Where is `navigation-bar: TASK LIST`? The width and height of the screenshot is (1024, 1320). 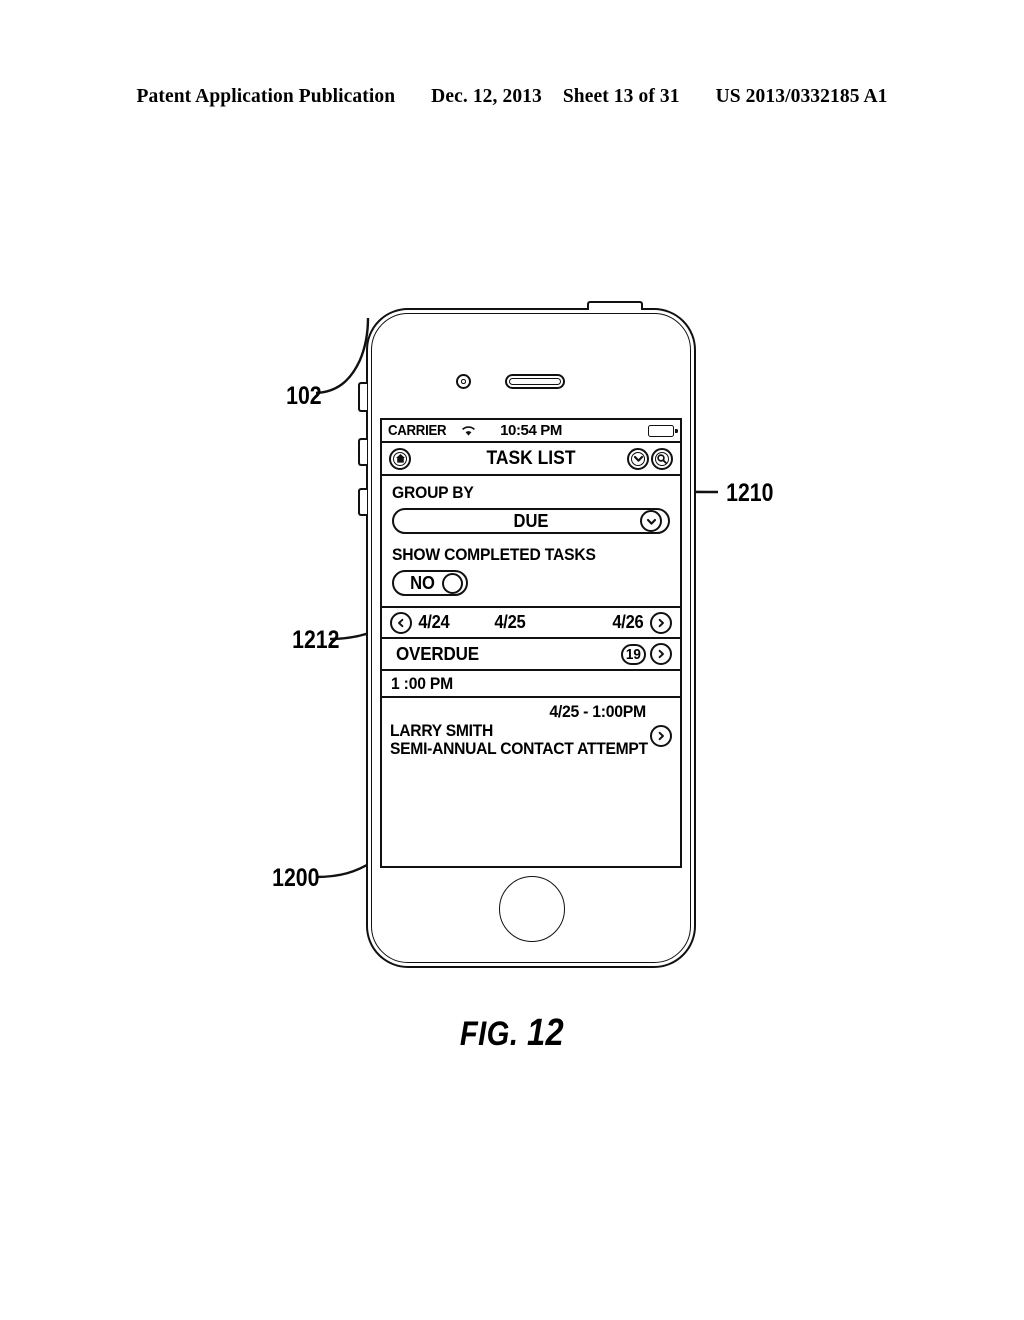 navigation-bar: TASK LIST is located at coordinates (531, 459).